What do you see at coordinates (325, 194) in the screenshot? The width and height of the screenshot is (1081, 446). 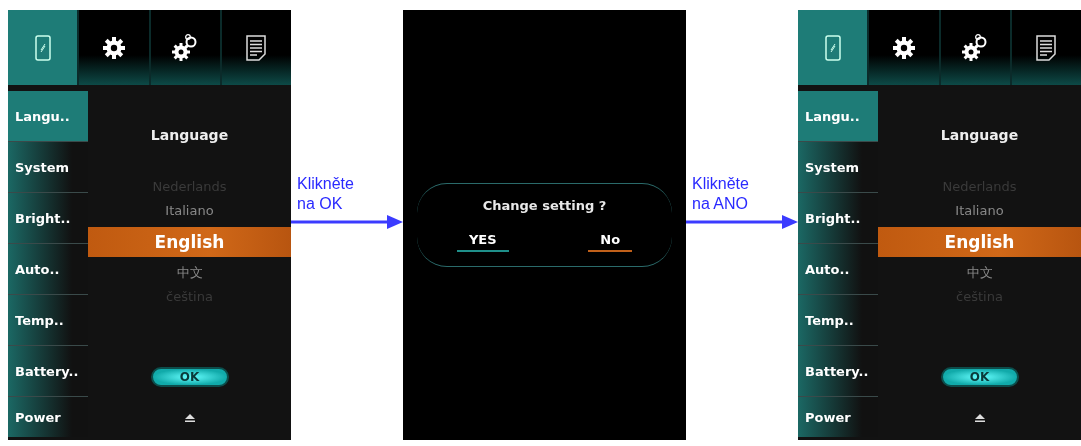 I see `instruction-text: Klikněte na OK` at bounding box center [325, 194].